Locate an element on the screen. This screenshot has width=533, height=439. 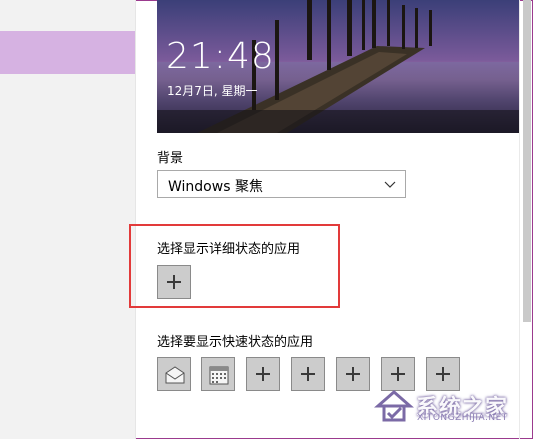
calendar-icon is located at coordinates (219, 375).